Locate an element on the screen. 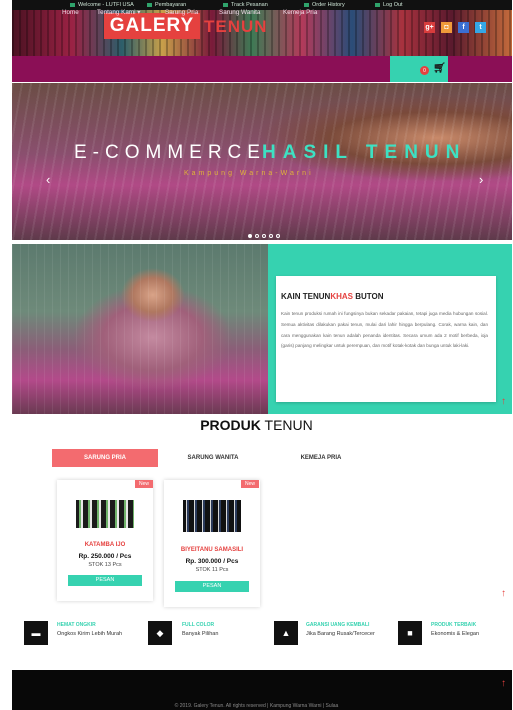 This screenshot has width=513, height=710. gift-icon: ■ is located at coordinates (410, 633).